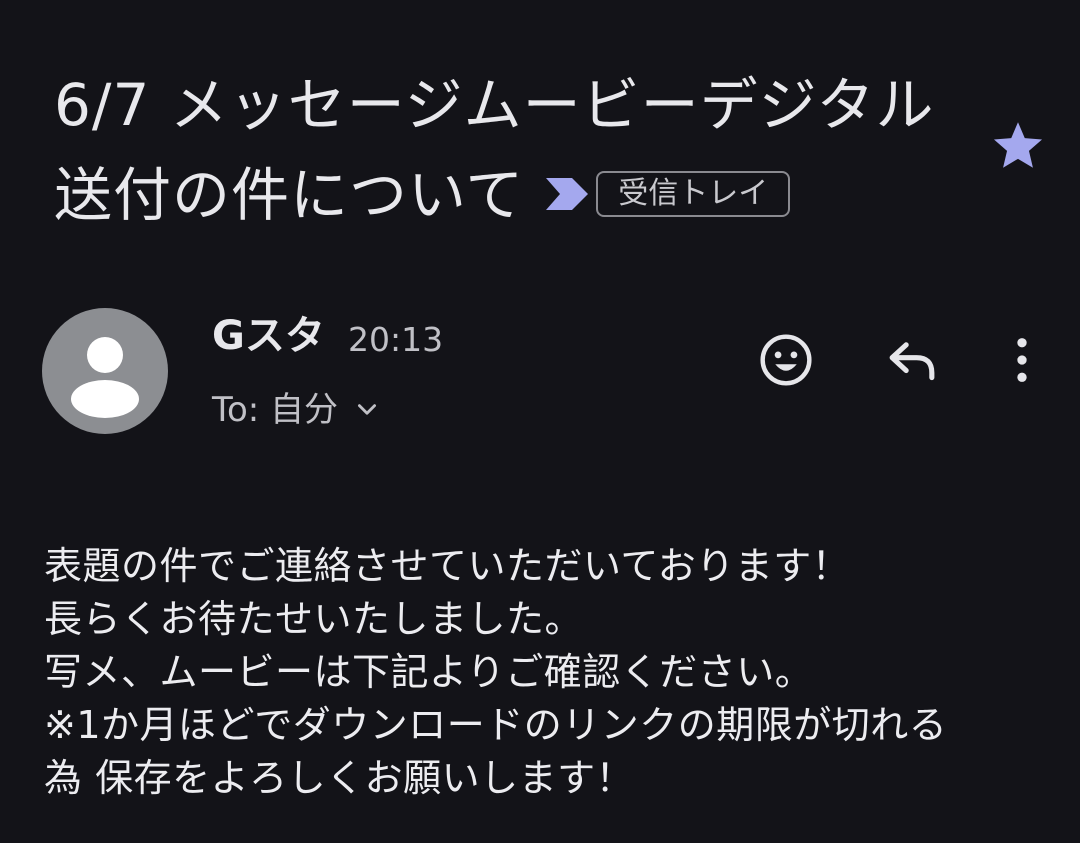 This screenshot has height=843, width=1080. I want to click on reply-icon, so click(912, 361).